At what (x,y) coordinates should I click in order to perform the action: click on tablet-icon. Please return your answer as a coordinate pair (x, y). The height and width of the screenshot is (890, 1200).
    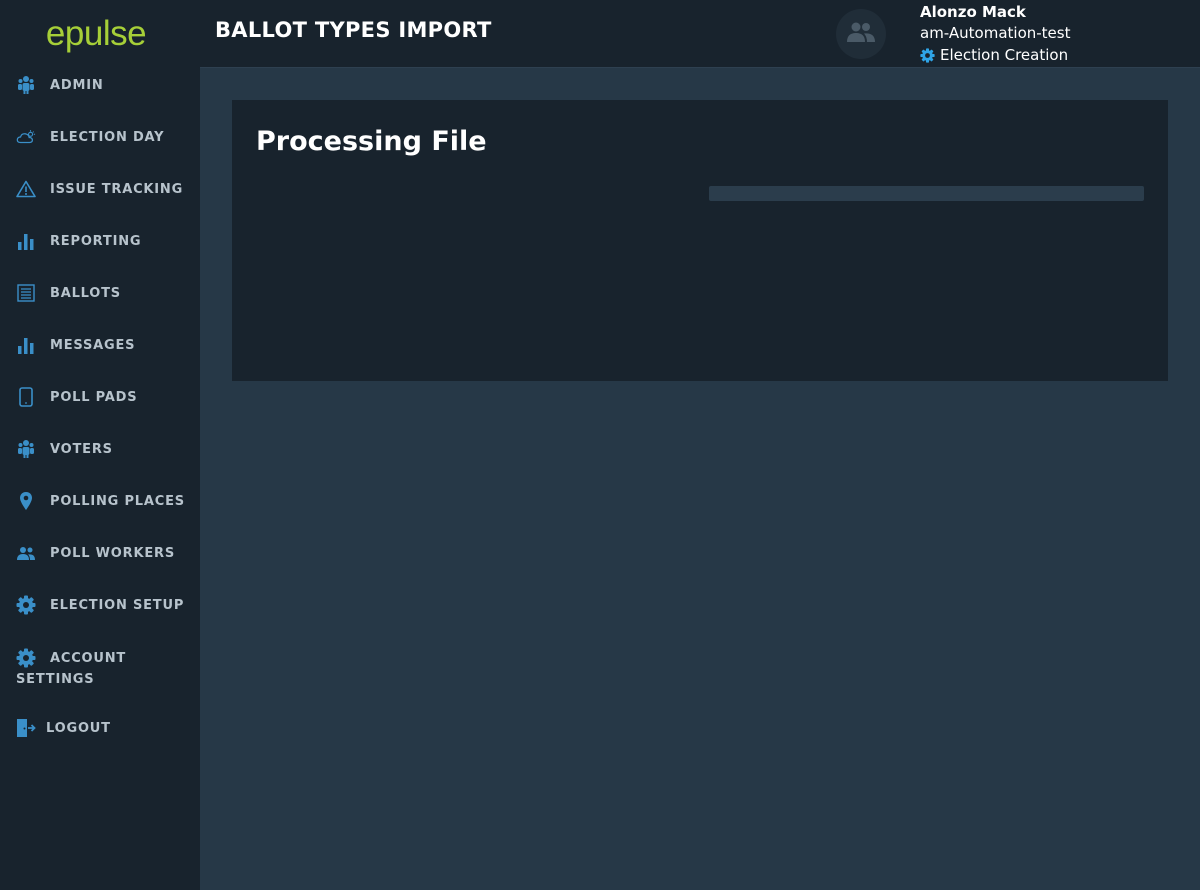
    Looking at the image, I should click on (26, 397).